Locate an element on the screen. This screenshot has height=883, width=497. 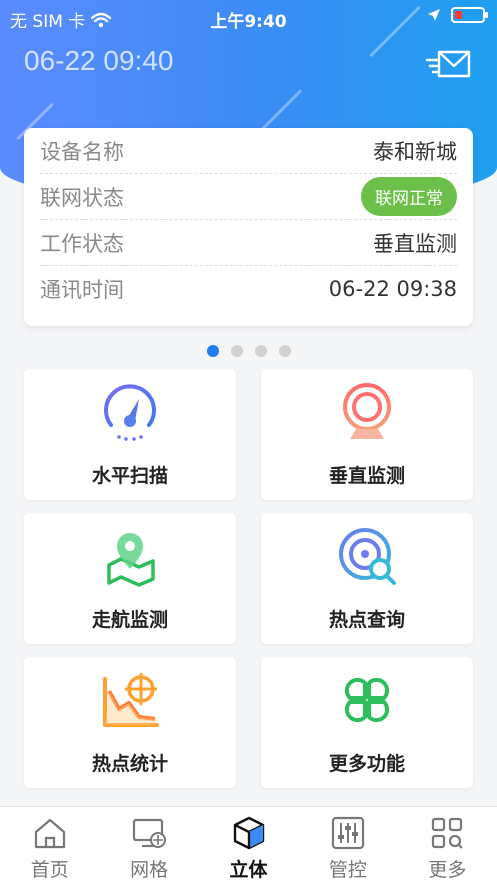
status-bar: 无 SIM 卡 上午9:40 is located at coordinates (248, 17).